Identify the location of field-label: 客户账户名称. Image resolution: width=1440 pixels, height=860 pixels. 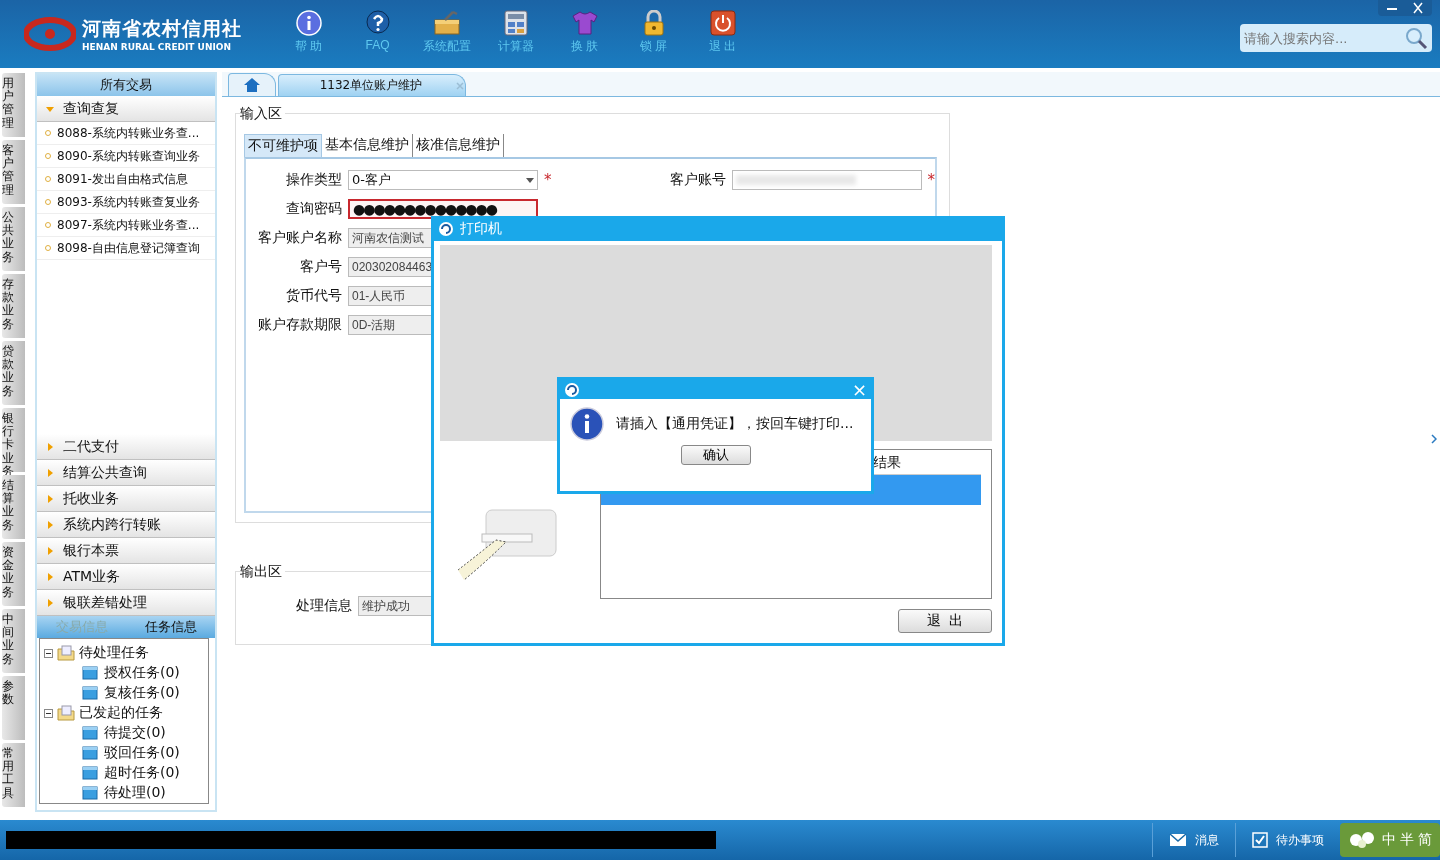
(299, 238).